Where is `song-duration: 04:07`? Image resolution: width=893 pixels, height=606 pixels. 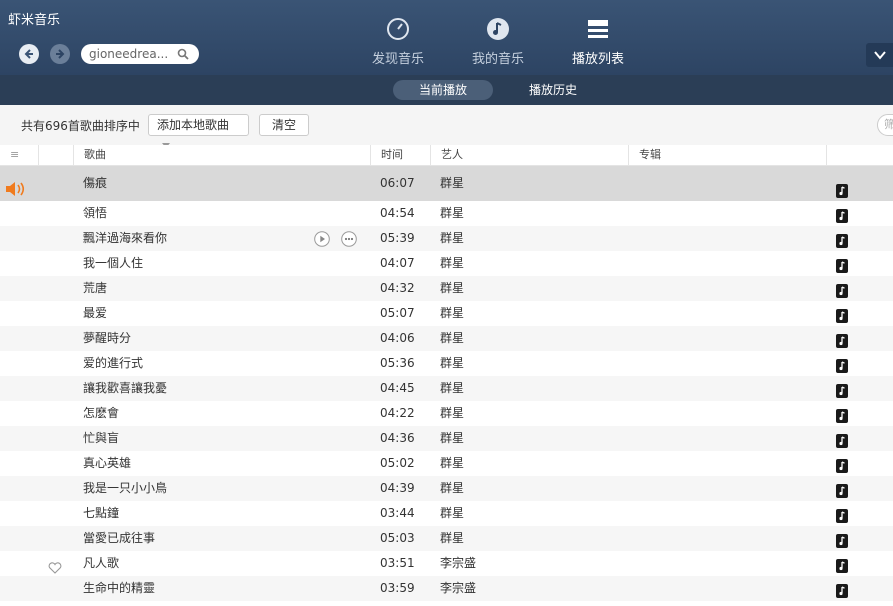 song-duration: 04:07 is located at coordinates (397, 263).